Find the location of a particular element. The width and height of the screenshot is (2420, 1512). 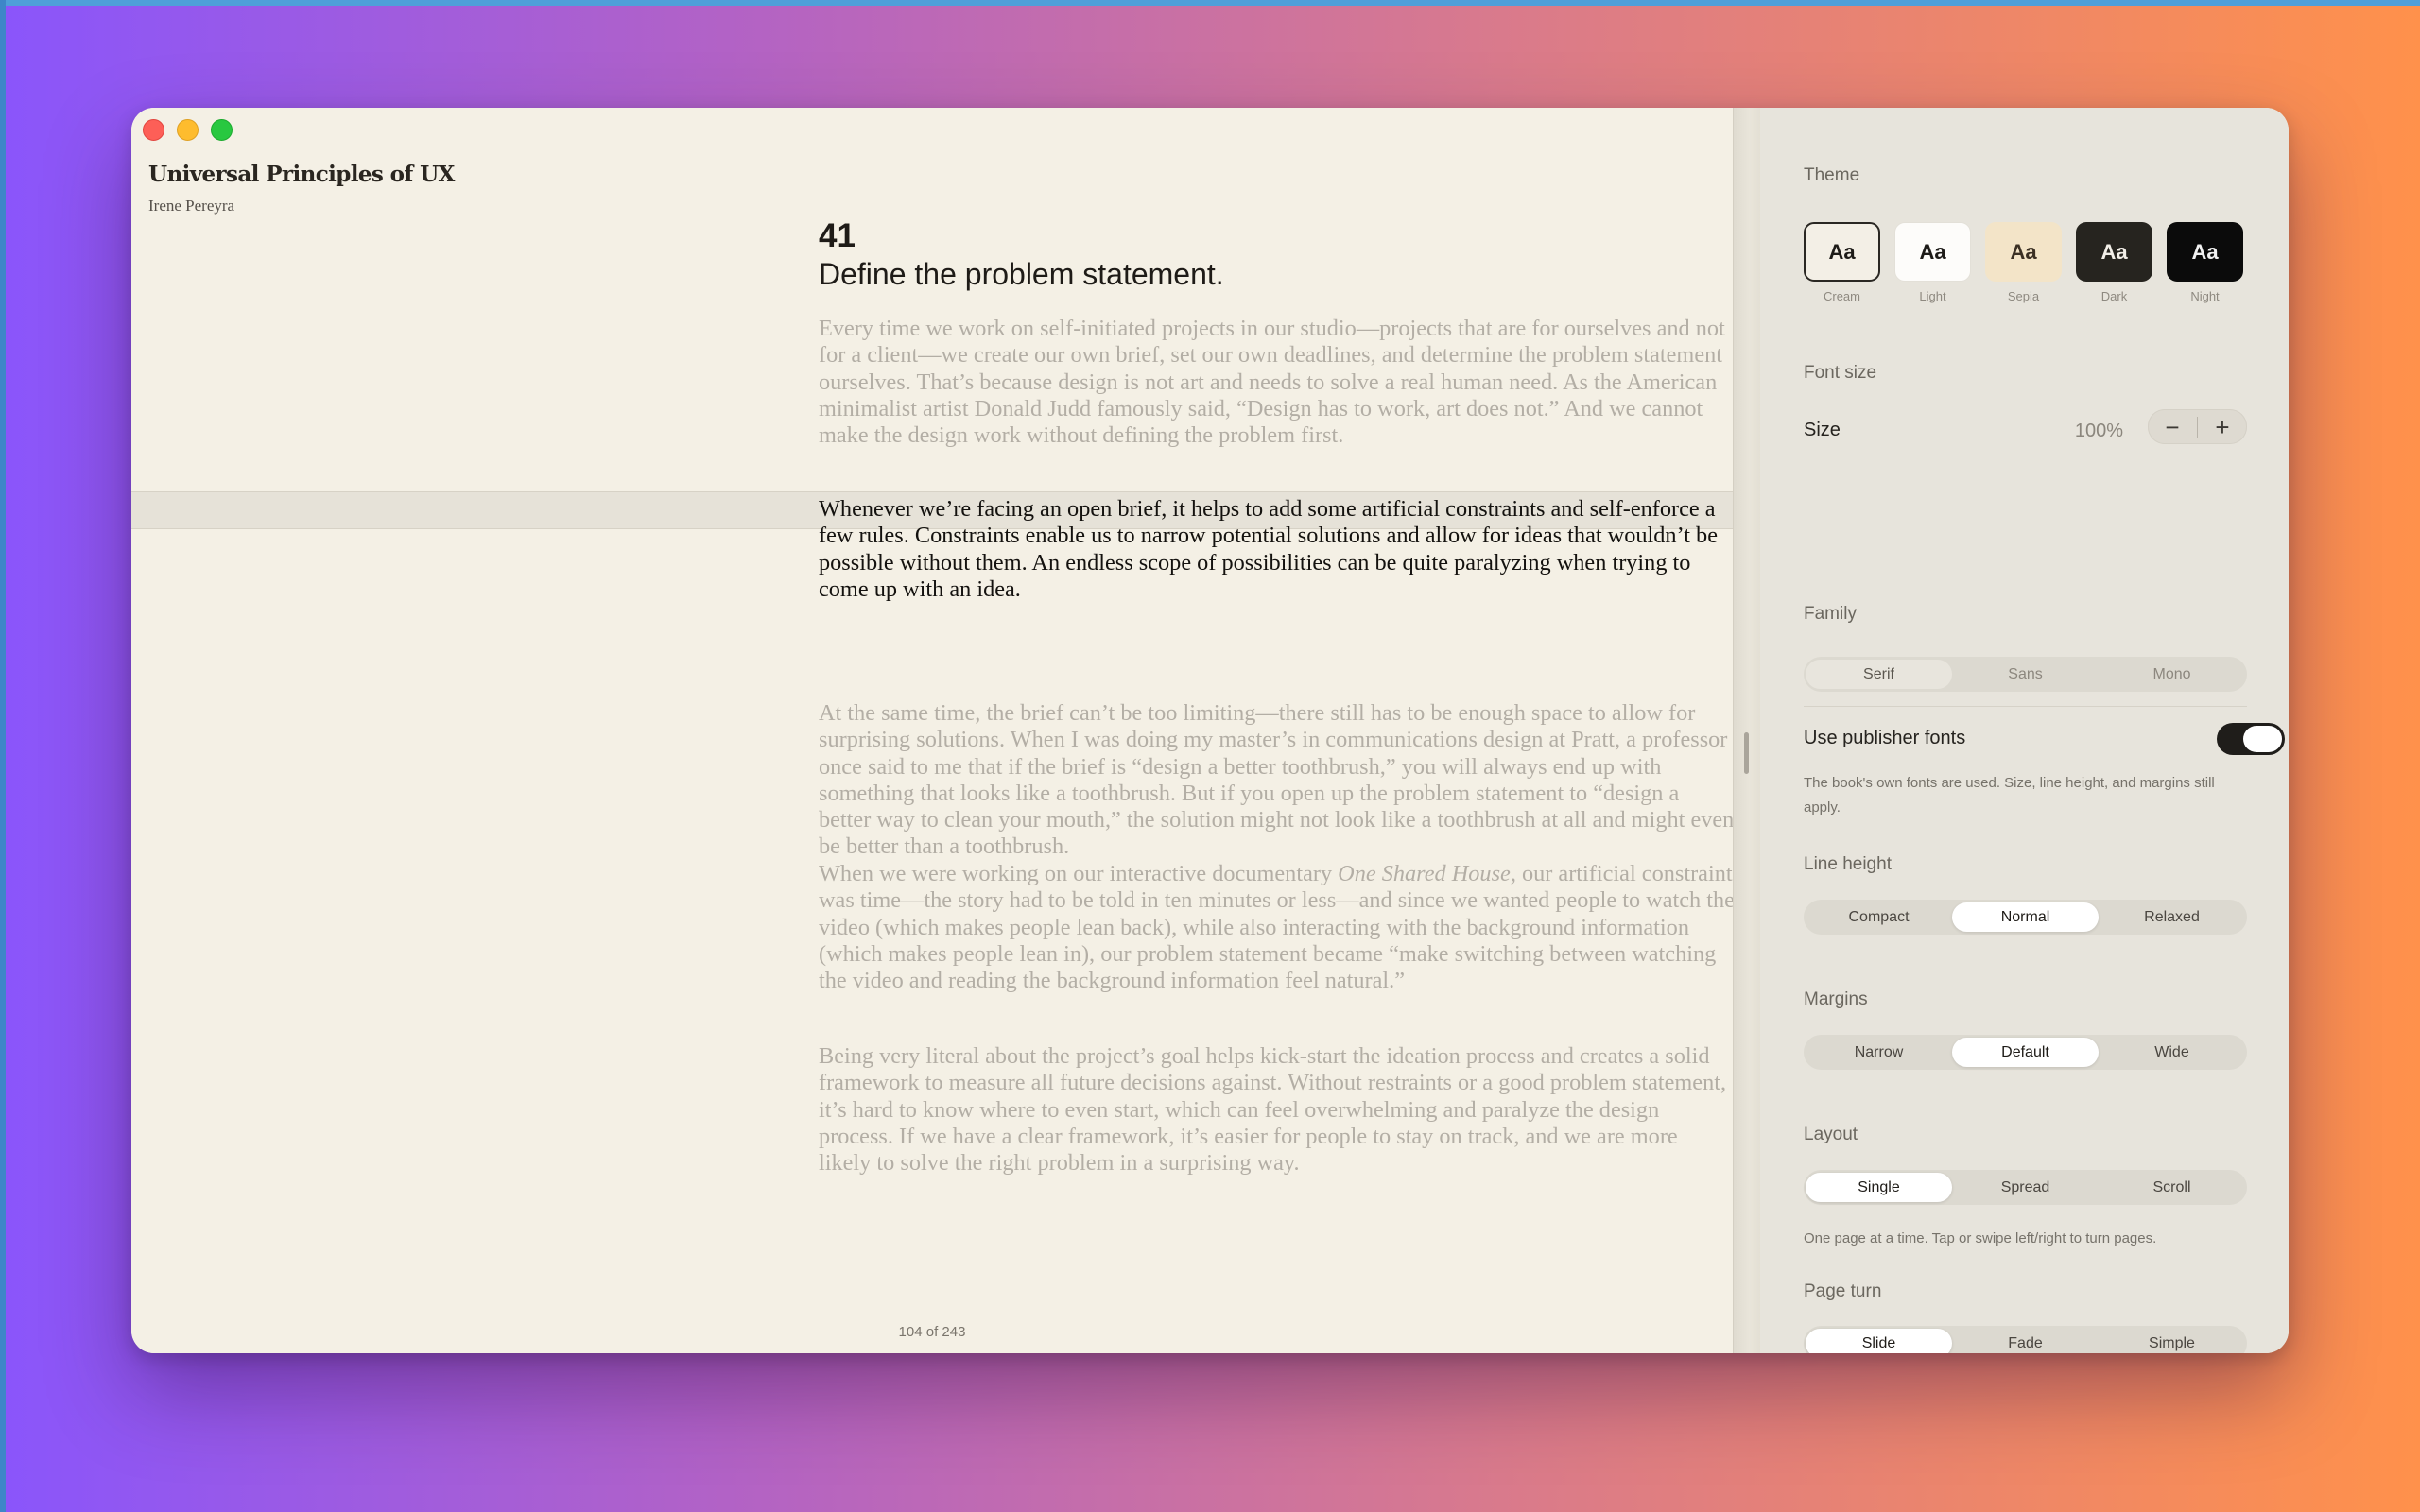

publisher-fonts-toggle is located at coordinates (2251, 739).